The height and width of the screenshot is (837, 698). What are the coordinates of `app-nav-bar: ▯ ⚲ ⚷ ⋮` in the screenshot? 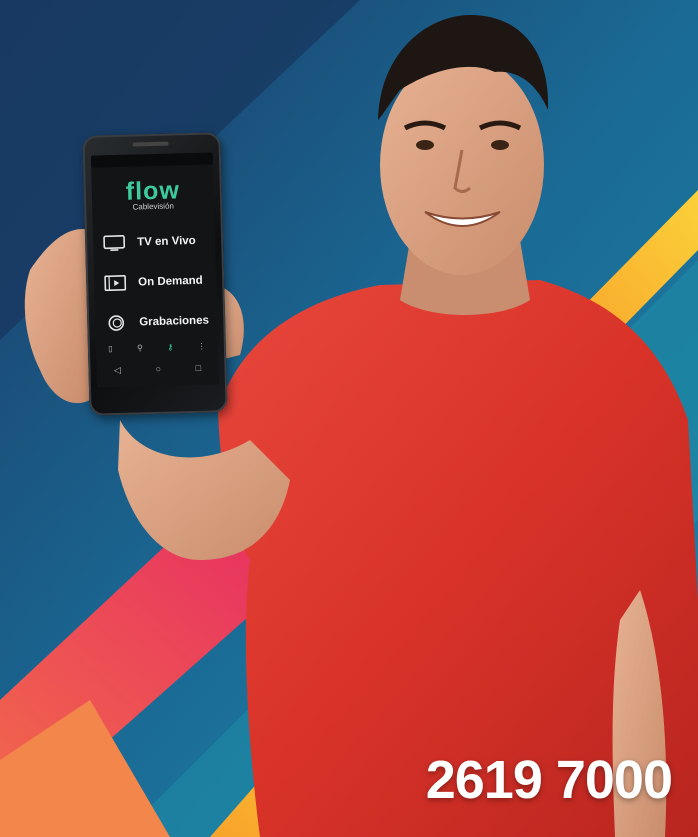 It's located at (157, 346).